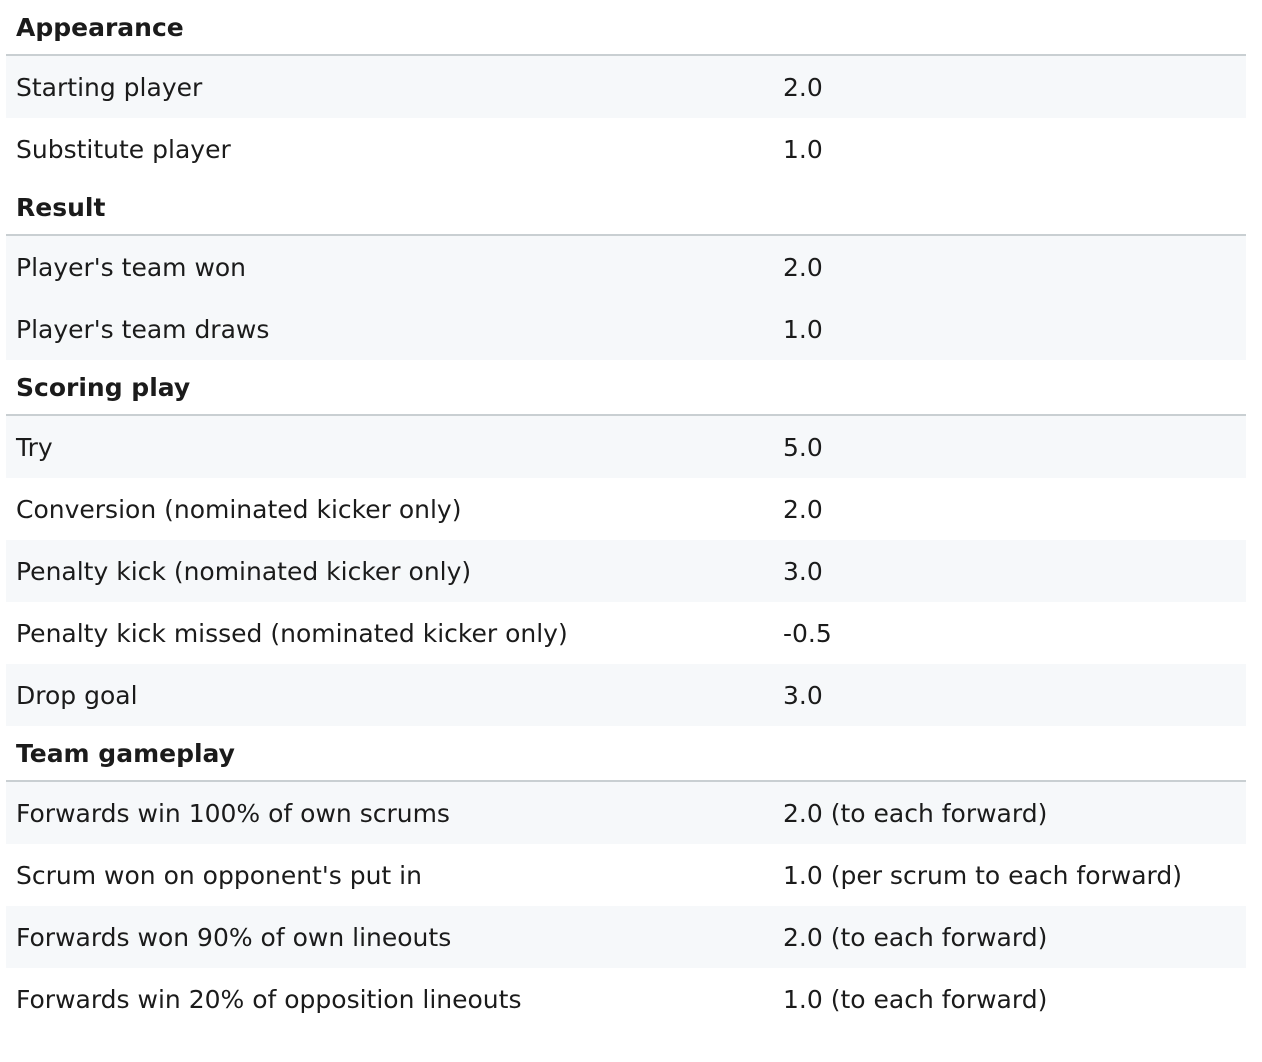 The height and width of the screenshot is (1062, 1262). What do you see at coordinates (394, 812) in the screenshot?
I see `row-label: Forwards win 100% of own scrums` at bounding box center [394, 812].